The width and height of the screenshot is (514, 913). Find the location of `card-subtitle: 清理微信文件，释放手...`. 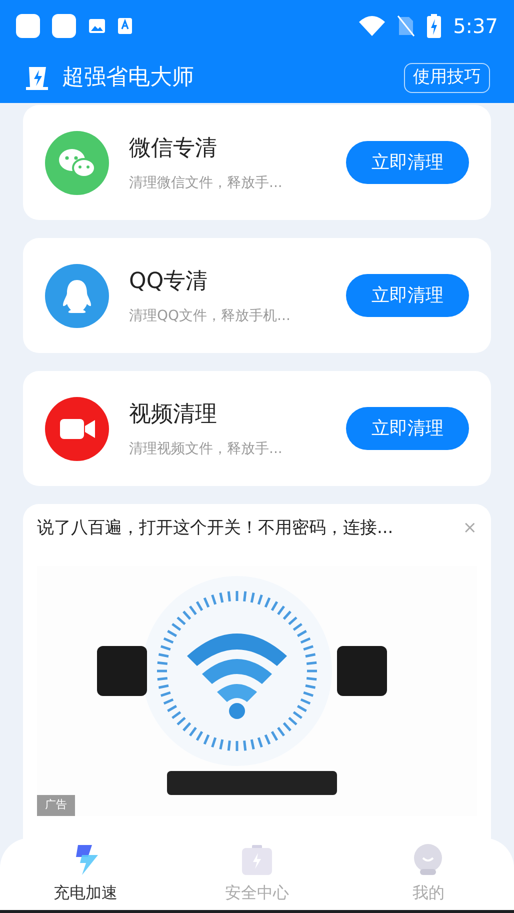

card-subtitle: 清理微信文件，释放手... is located at coordinates (206, 183).